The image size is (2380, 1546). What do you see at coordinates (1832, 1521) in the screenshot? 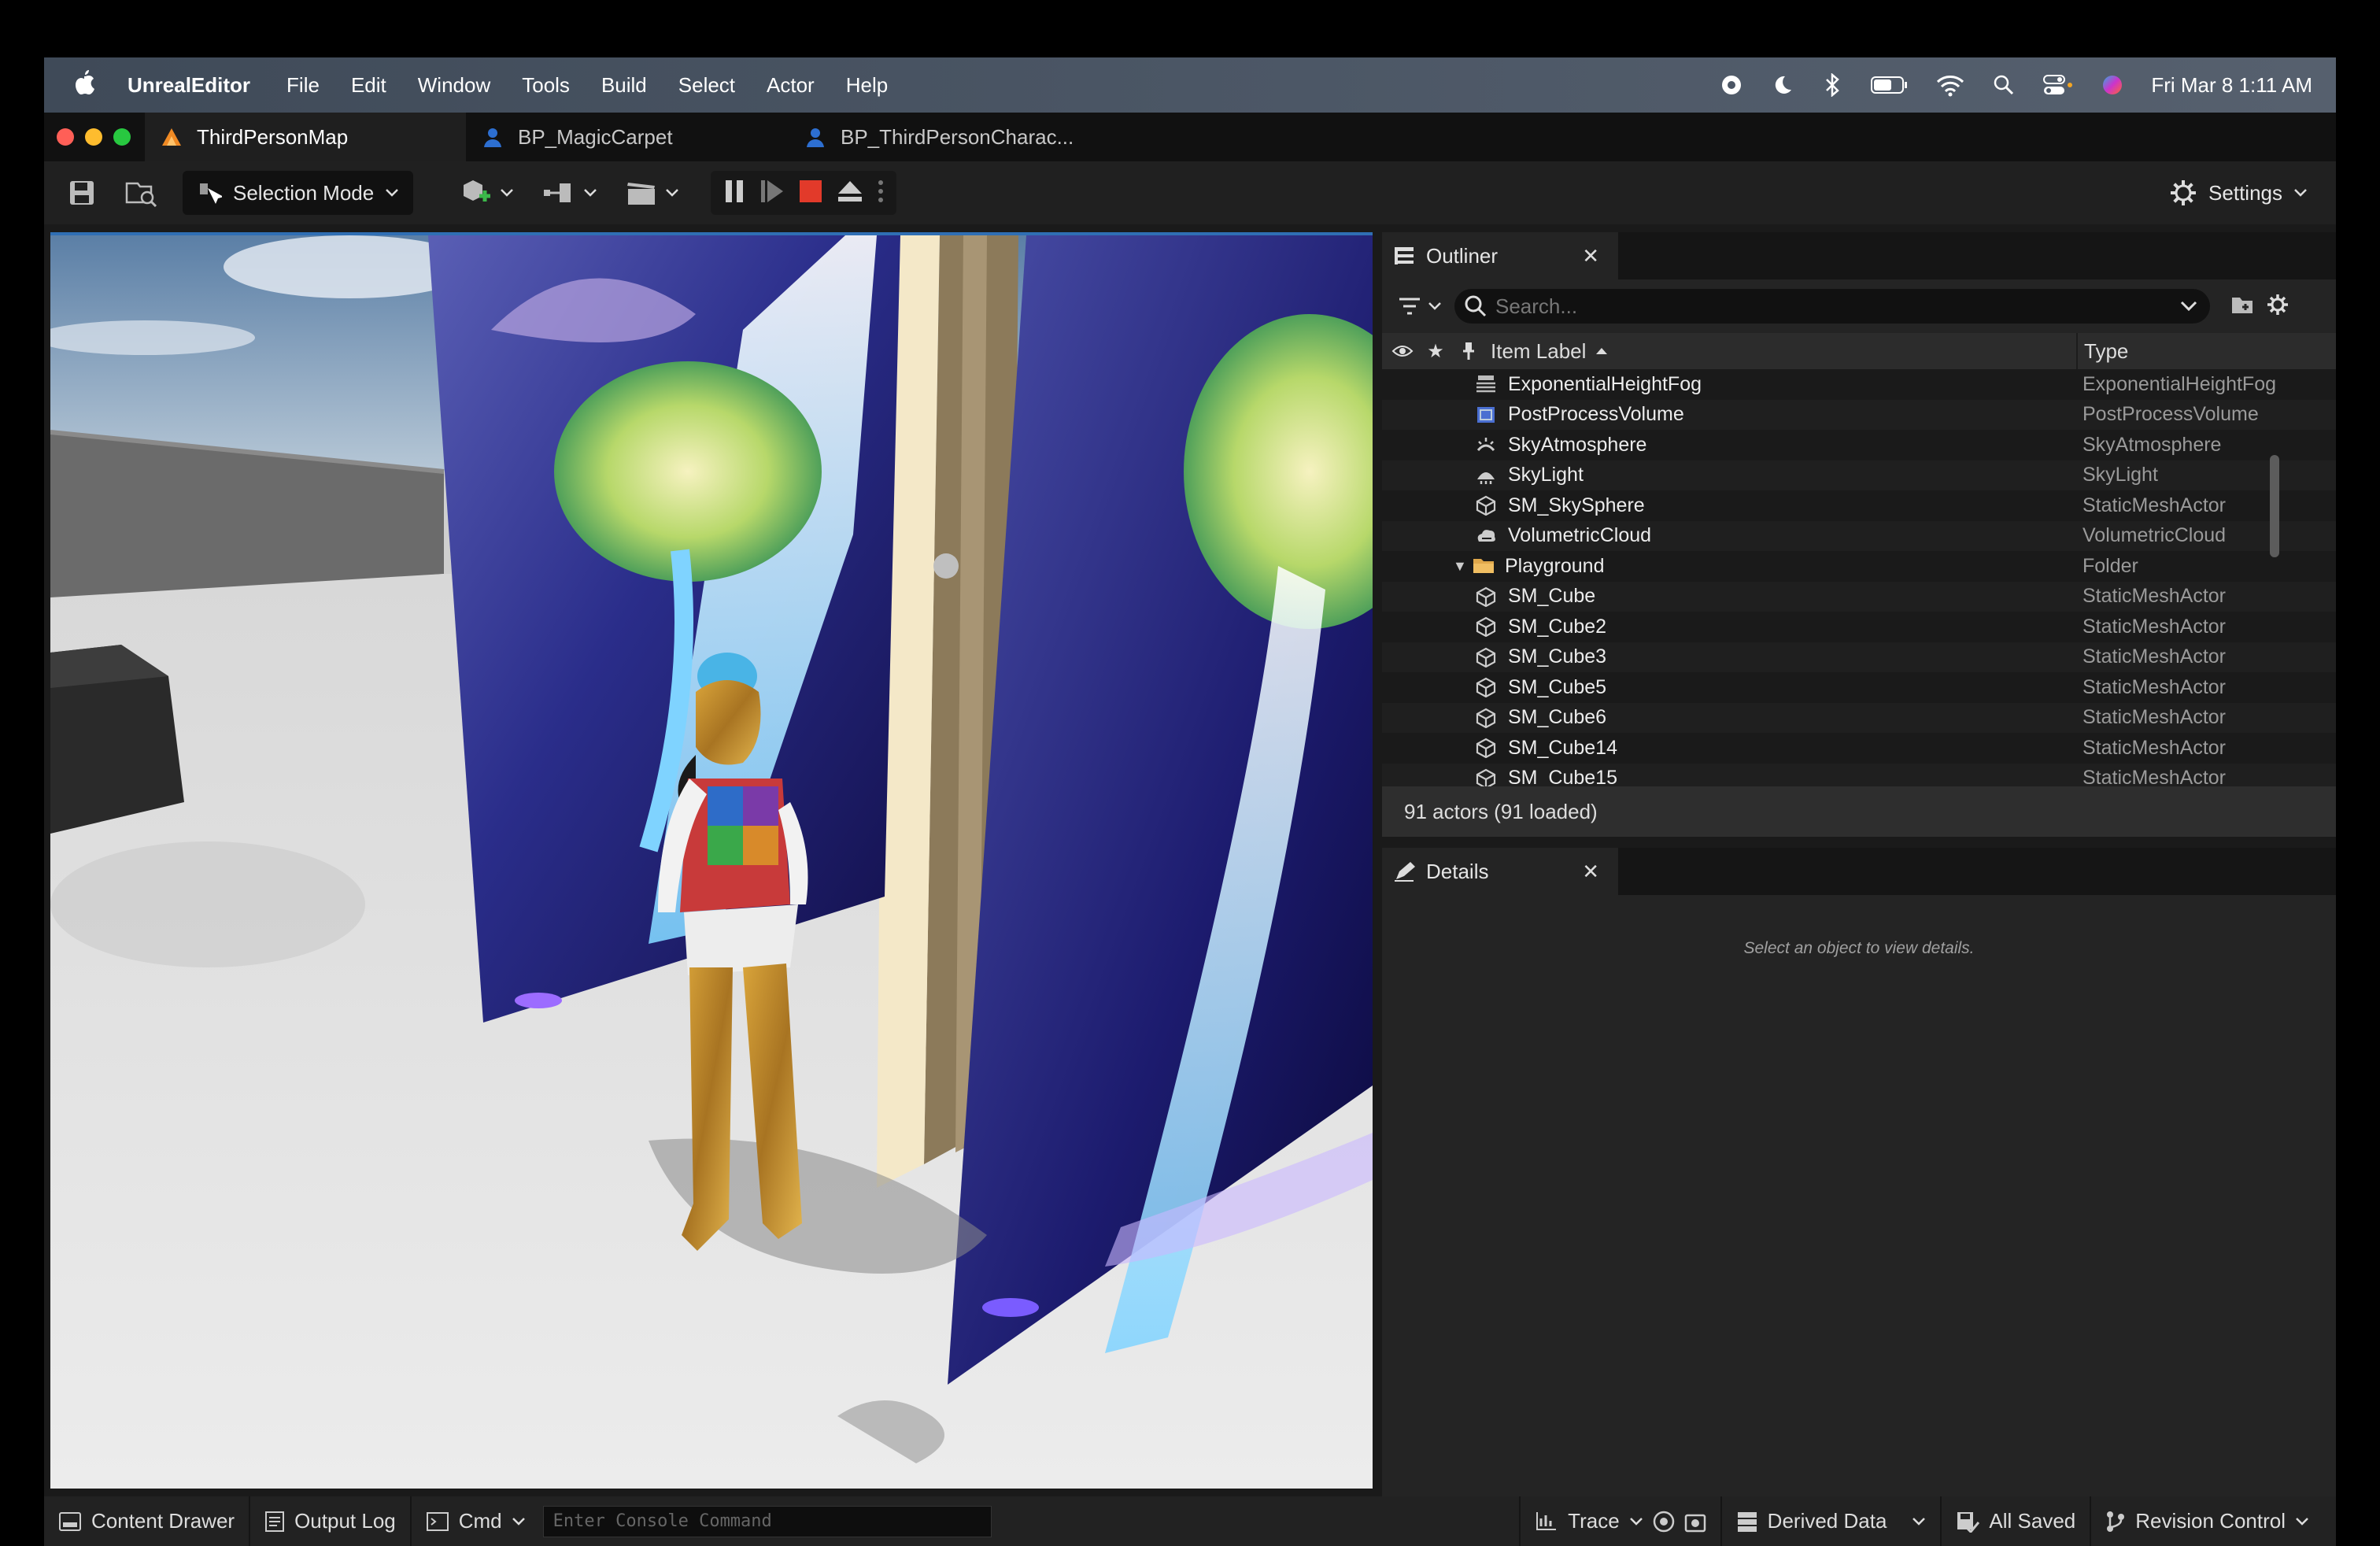
I see `derived-data-dropdown: Derived Data` at bounding box center [1832, 1521].